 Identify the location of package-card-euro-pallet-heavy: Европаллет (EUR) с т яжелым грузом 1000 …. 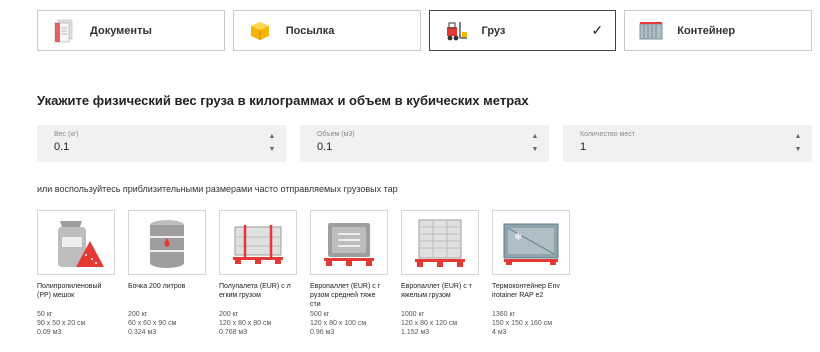
(440, 273).